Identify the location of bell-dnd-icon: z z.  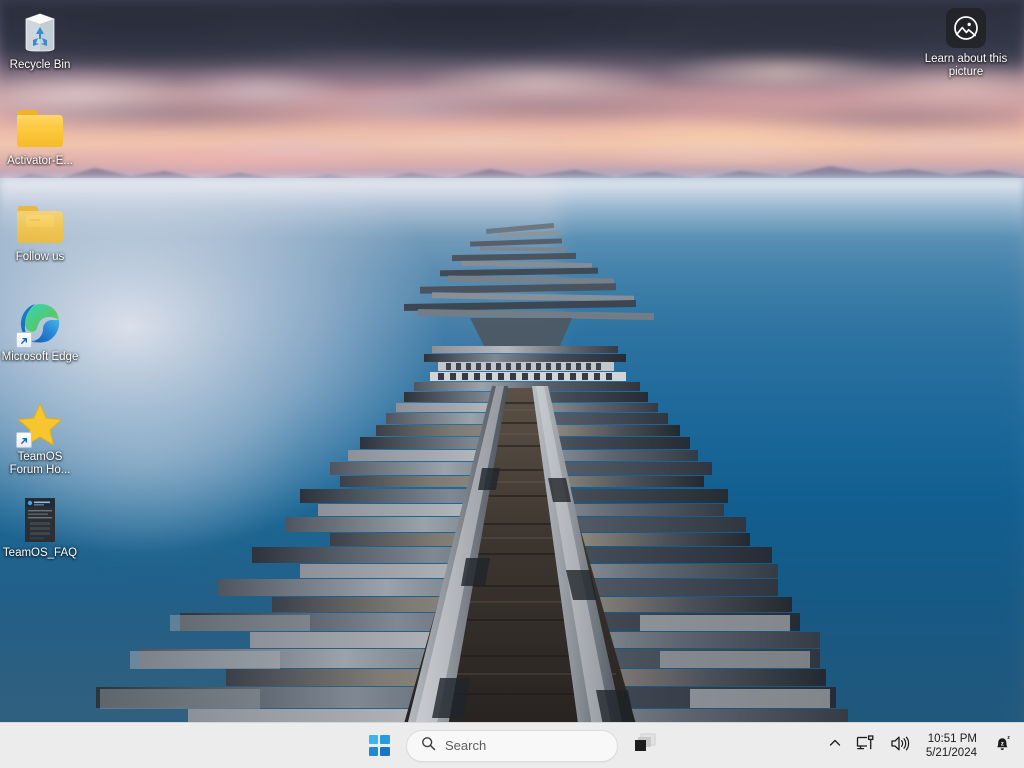
(1002, 746).